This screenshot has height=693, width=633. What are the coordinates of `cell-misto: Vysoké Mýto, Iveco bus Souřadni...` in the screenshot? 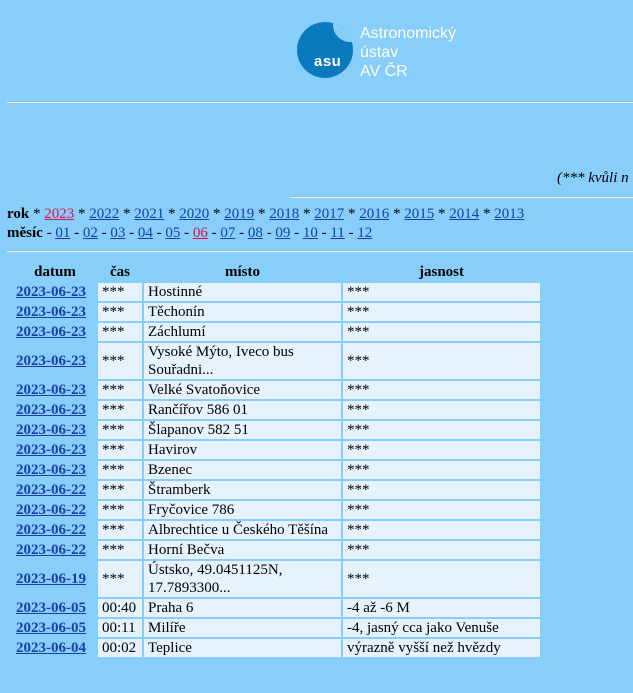 It's located at (242, 361).